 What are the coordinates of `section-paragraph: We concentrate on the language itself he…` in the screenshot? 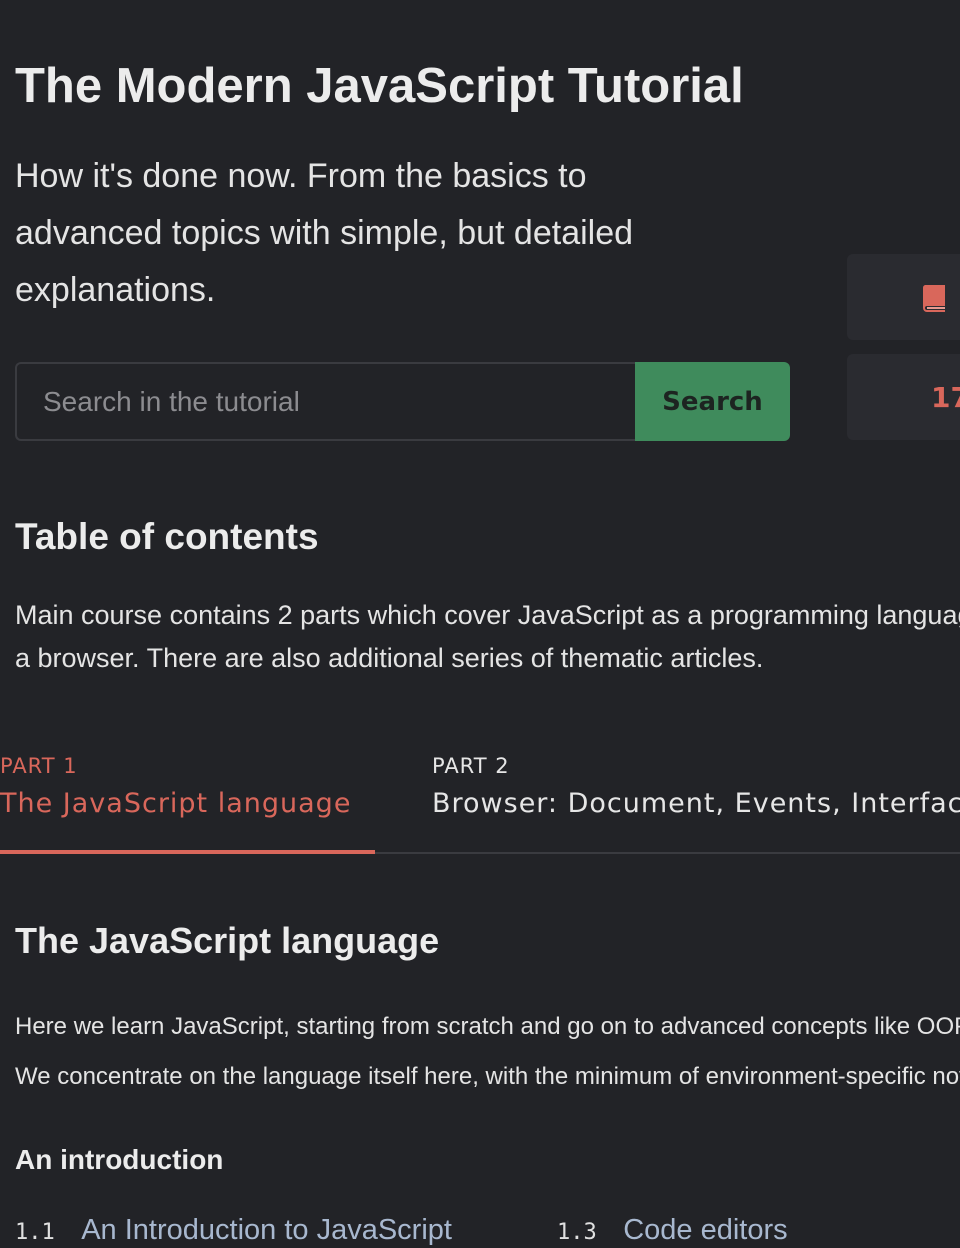 It's located at (487, 1076).